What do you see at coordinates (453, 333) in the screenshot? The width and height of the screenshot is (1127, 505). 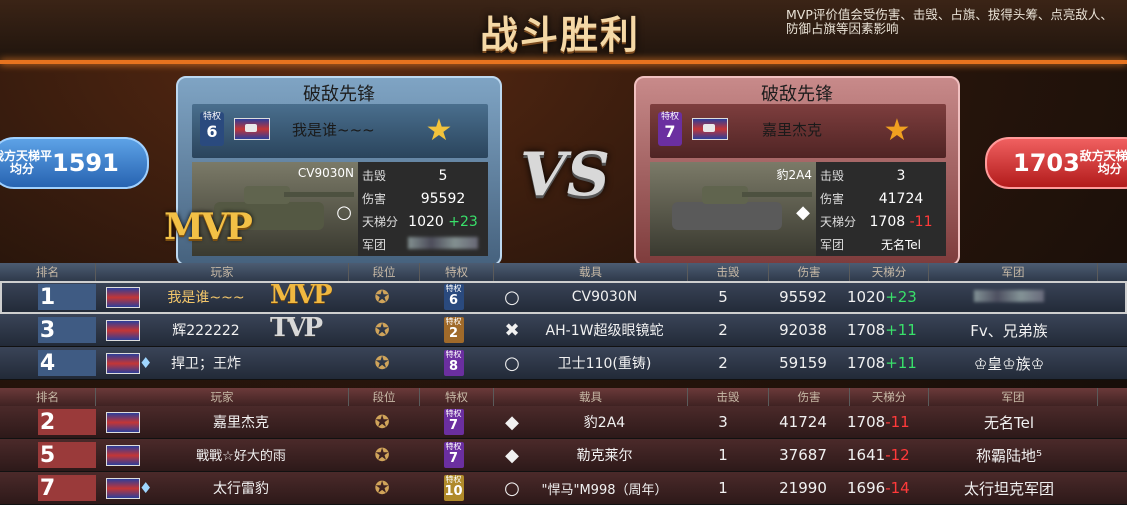 I see `privilege-level: 2` at bounding box center [453, 333].